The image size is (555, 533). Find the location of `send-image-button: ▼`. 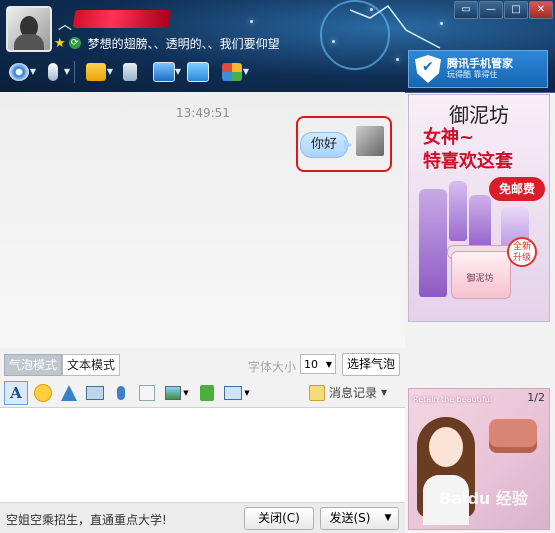

send-image-button: ▼ is located at coordinates (177, 393).